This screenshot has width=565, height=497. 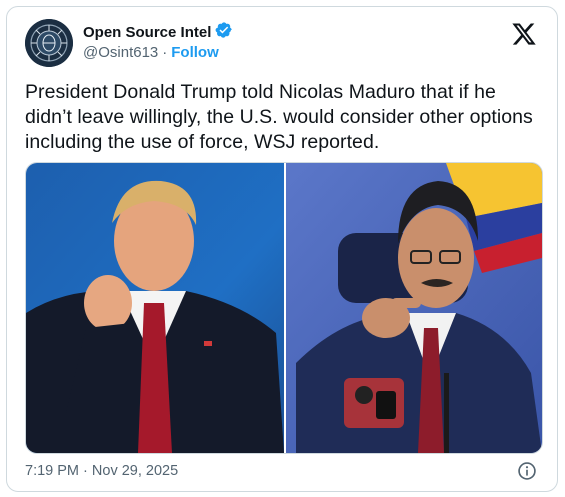 What do you see at coordinates (49, 43) in the screenshot?
I see `avatar` at bounding box center [49, 43].